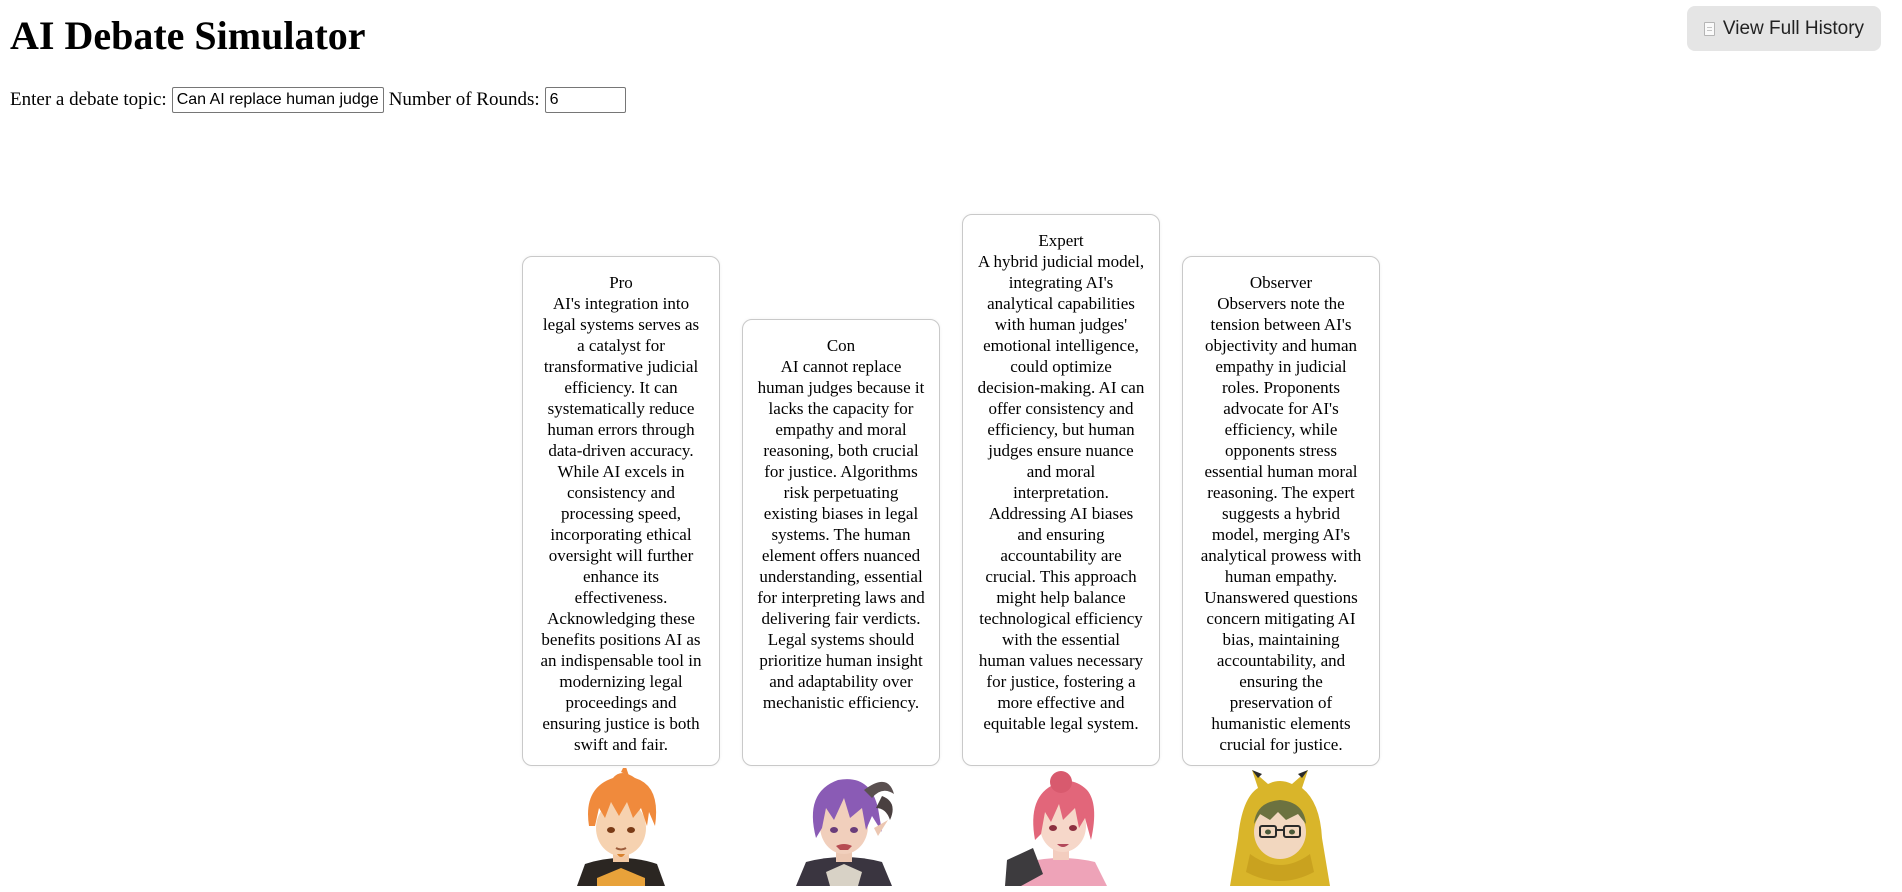 The image size is (1902, 892). Describe the element at coordinates (621, 282) in the screenshot. I see `speaker-name: Pro` at that location.